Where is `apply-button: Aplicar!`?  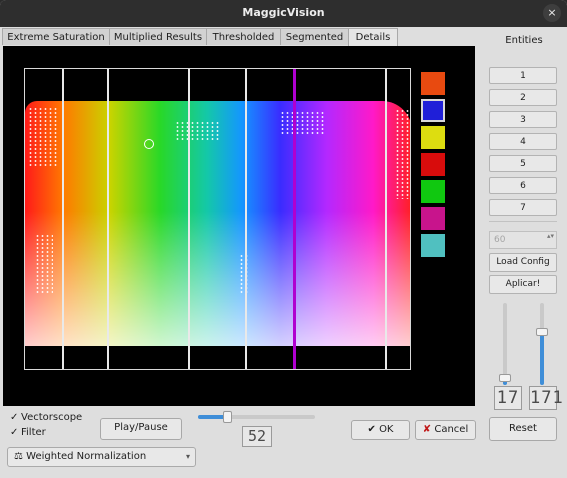
apply-button: Aplicar! is located at coordinates (523, 284).